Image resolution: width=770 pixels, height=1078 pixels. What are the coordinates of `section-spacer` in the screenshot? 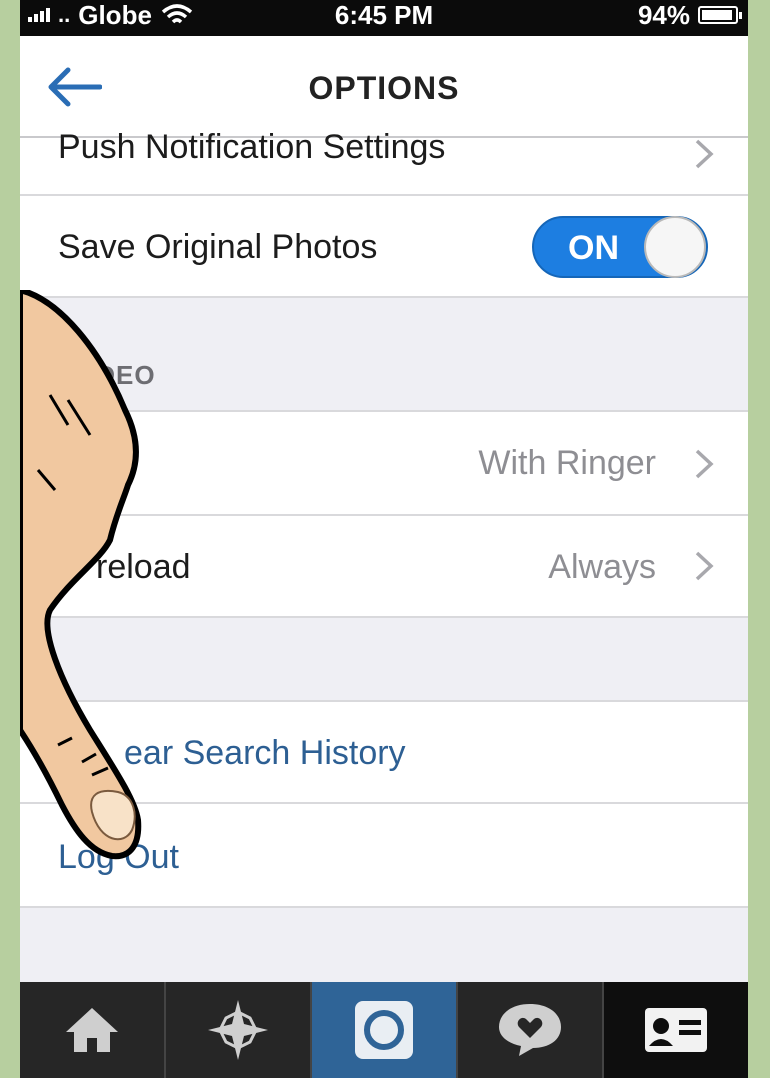 It's located at (384, 660).